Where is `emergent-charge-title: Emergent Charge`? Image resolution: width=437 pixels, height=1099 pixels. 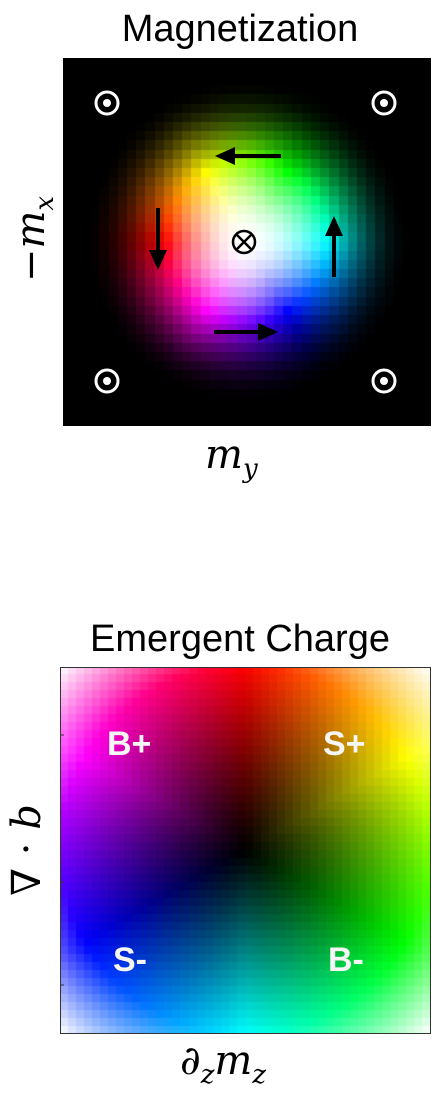 emergent-charge-title: Emergent Charge is located at coordinates (240, 639).